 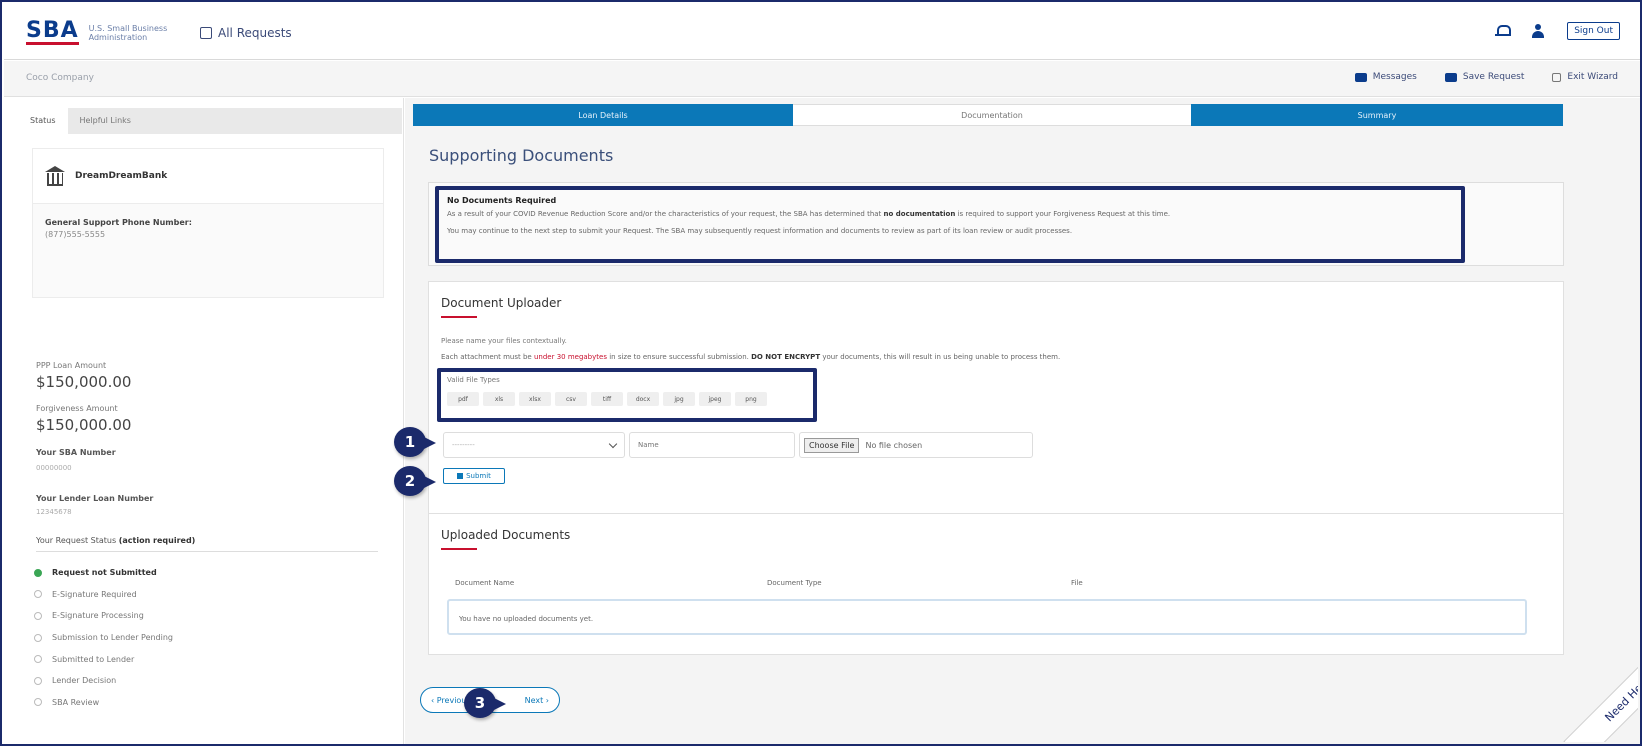 I want to click on forgiveness-amount-label: Forgiveness Amount, so click(x=77, y=408).